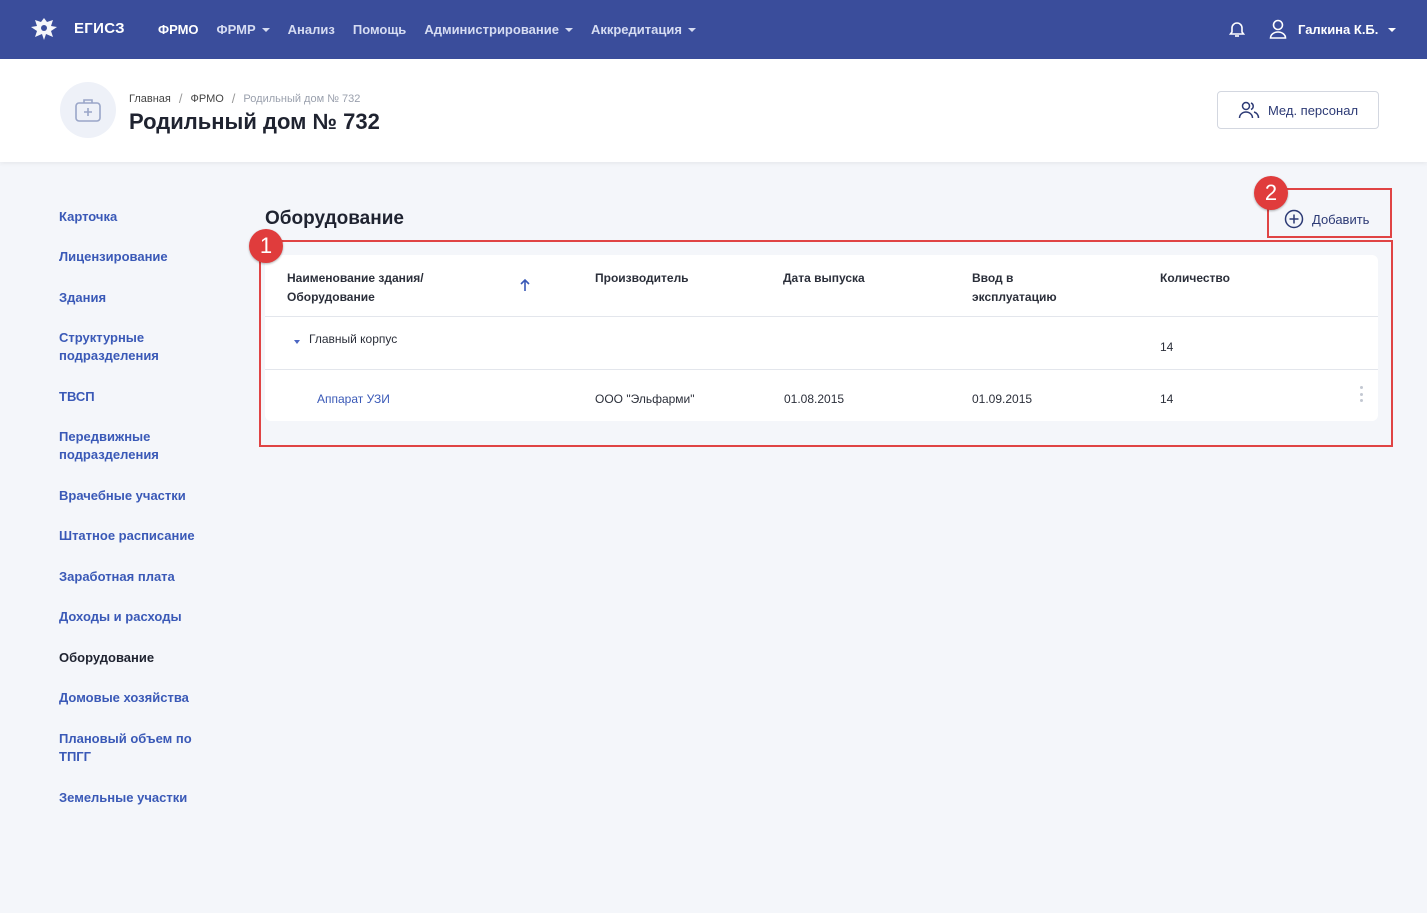 This screenshot has width=1427, height=913. What do you see at coordinates (124, 698) in the screenshot?
I see `sidebar-item-households: Домовые хозяйства` at bounding box center [124, 698].